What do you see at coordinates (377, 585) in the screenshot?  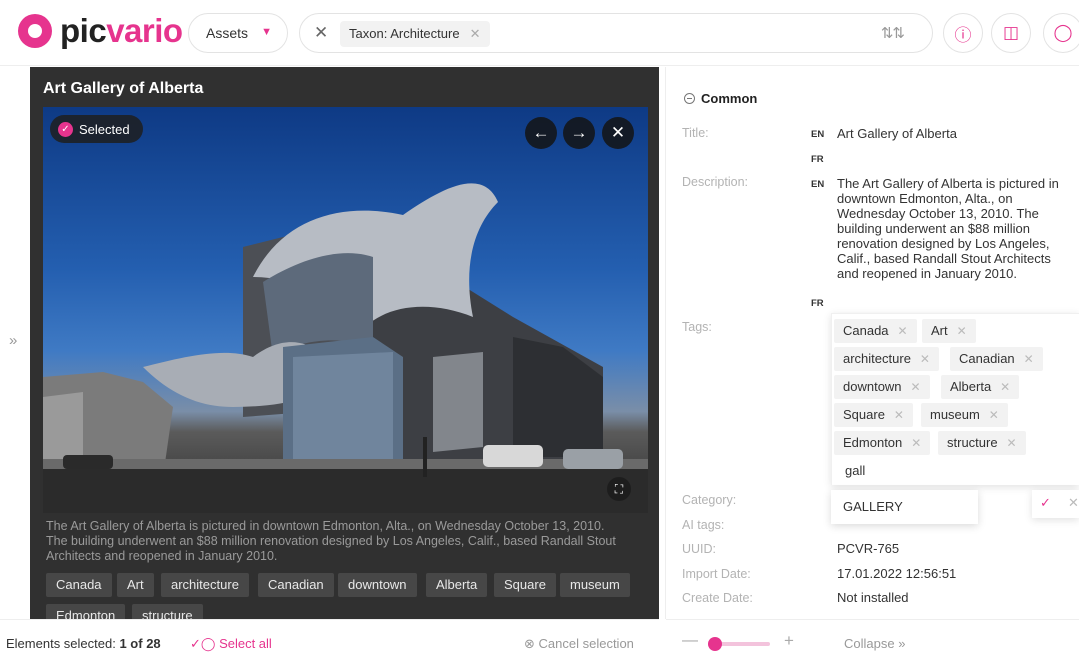 I see `viewer-tag: downtown` at bounding box center [377, 585].